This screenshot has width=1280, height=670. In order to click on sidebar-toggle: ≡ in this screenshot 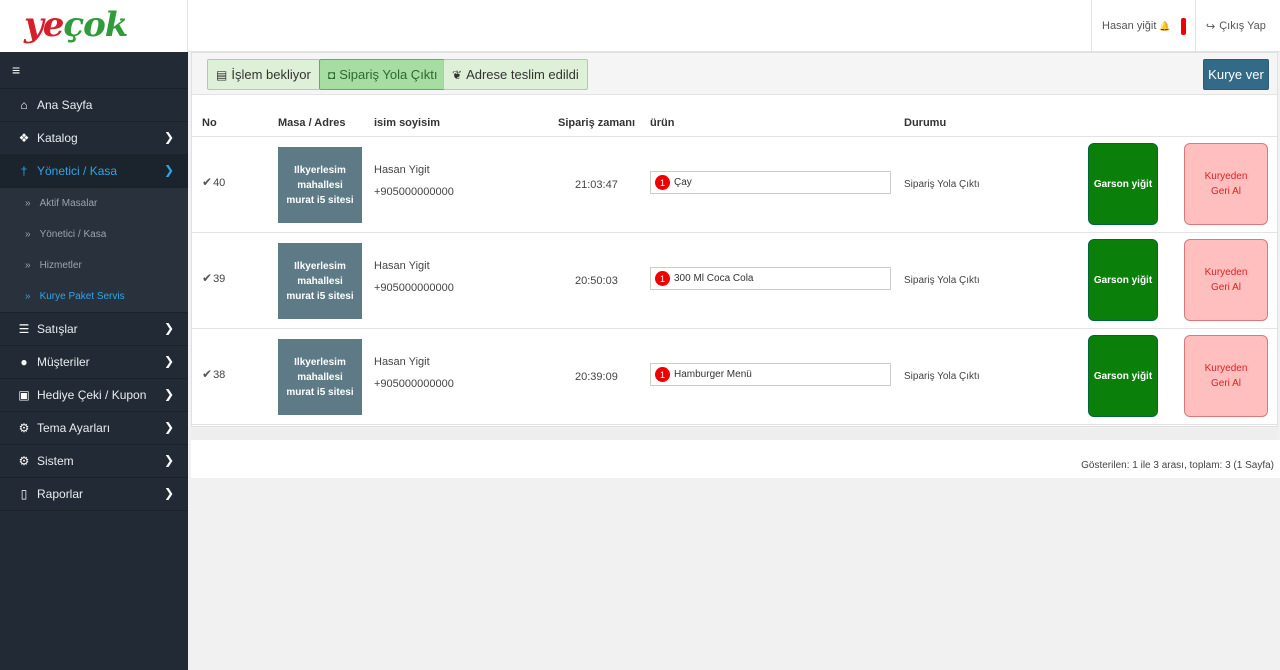, I will do `click(94, 70)`.